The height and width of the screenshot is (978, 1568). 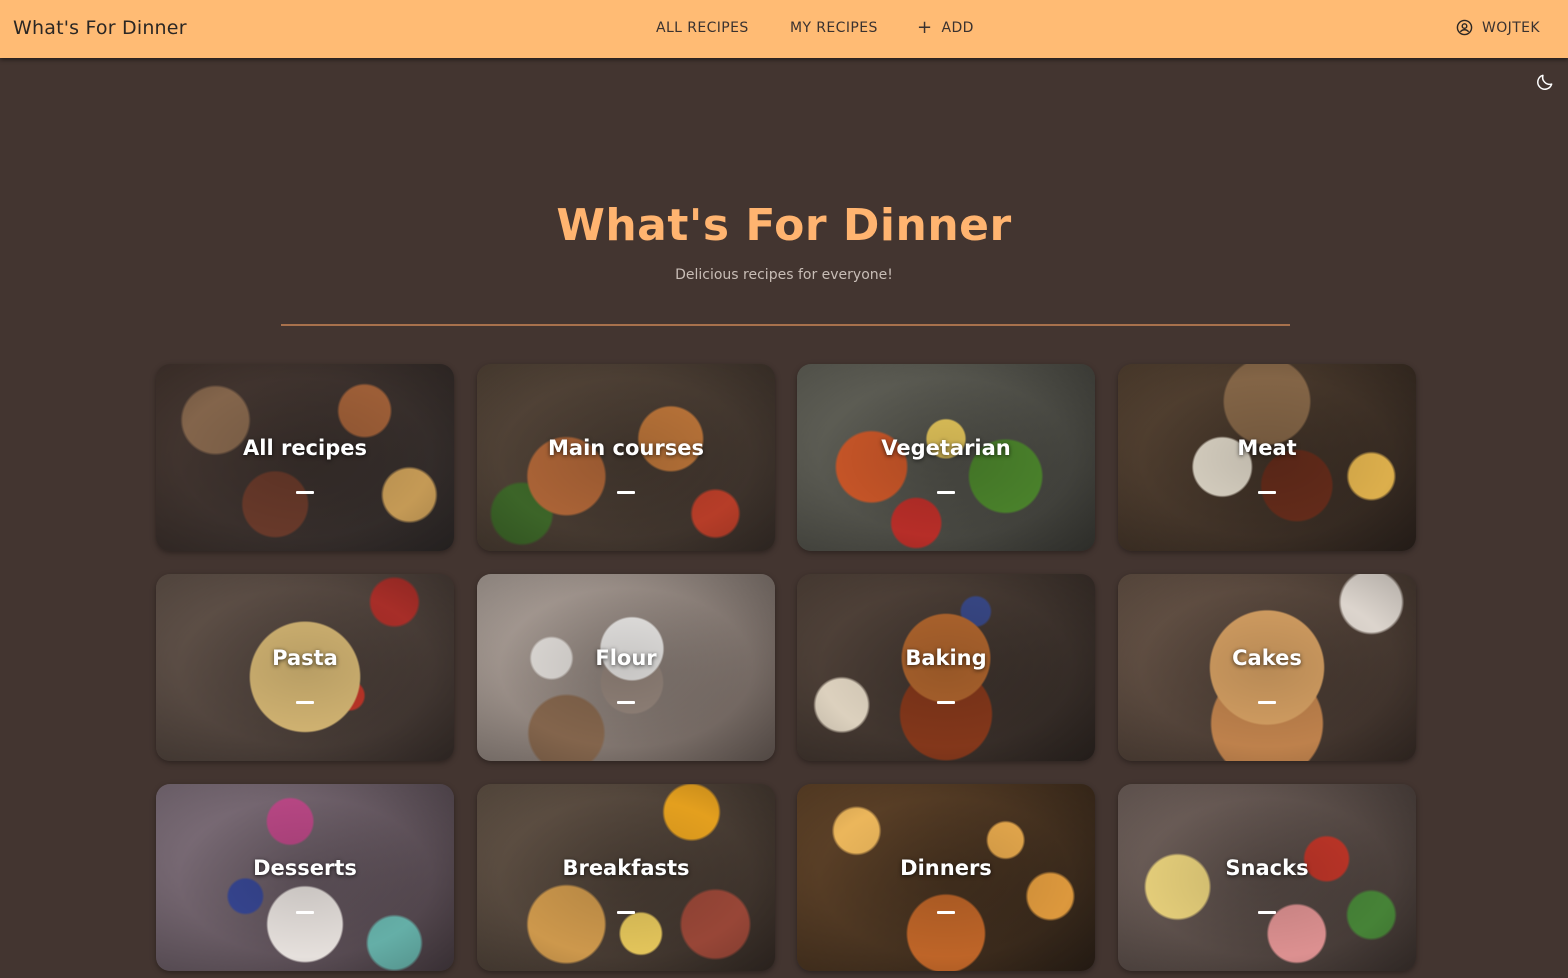 I want to click on category-card-pasta: Pasta, so click(x=305, y=667).